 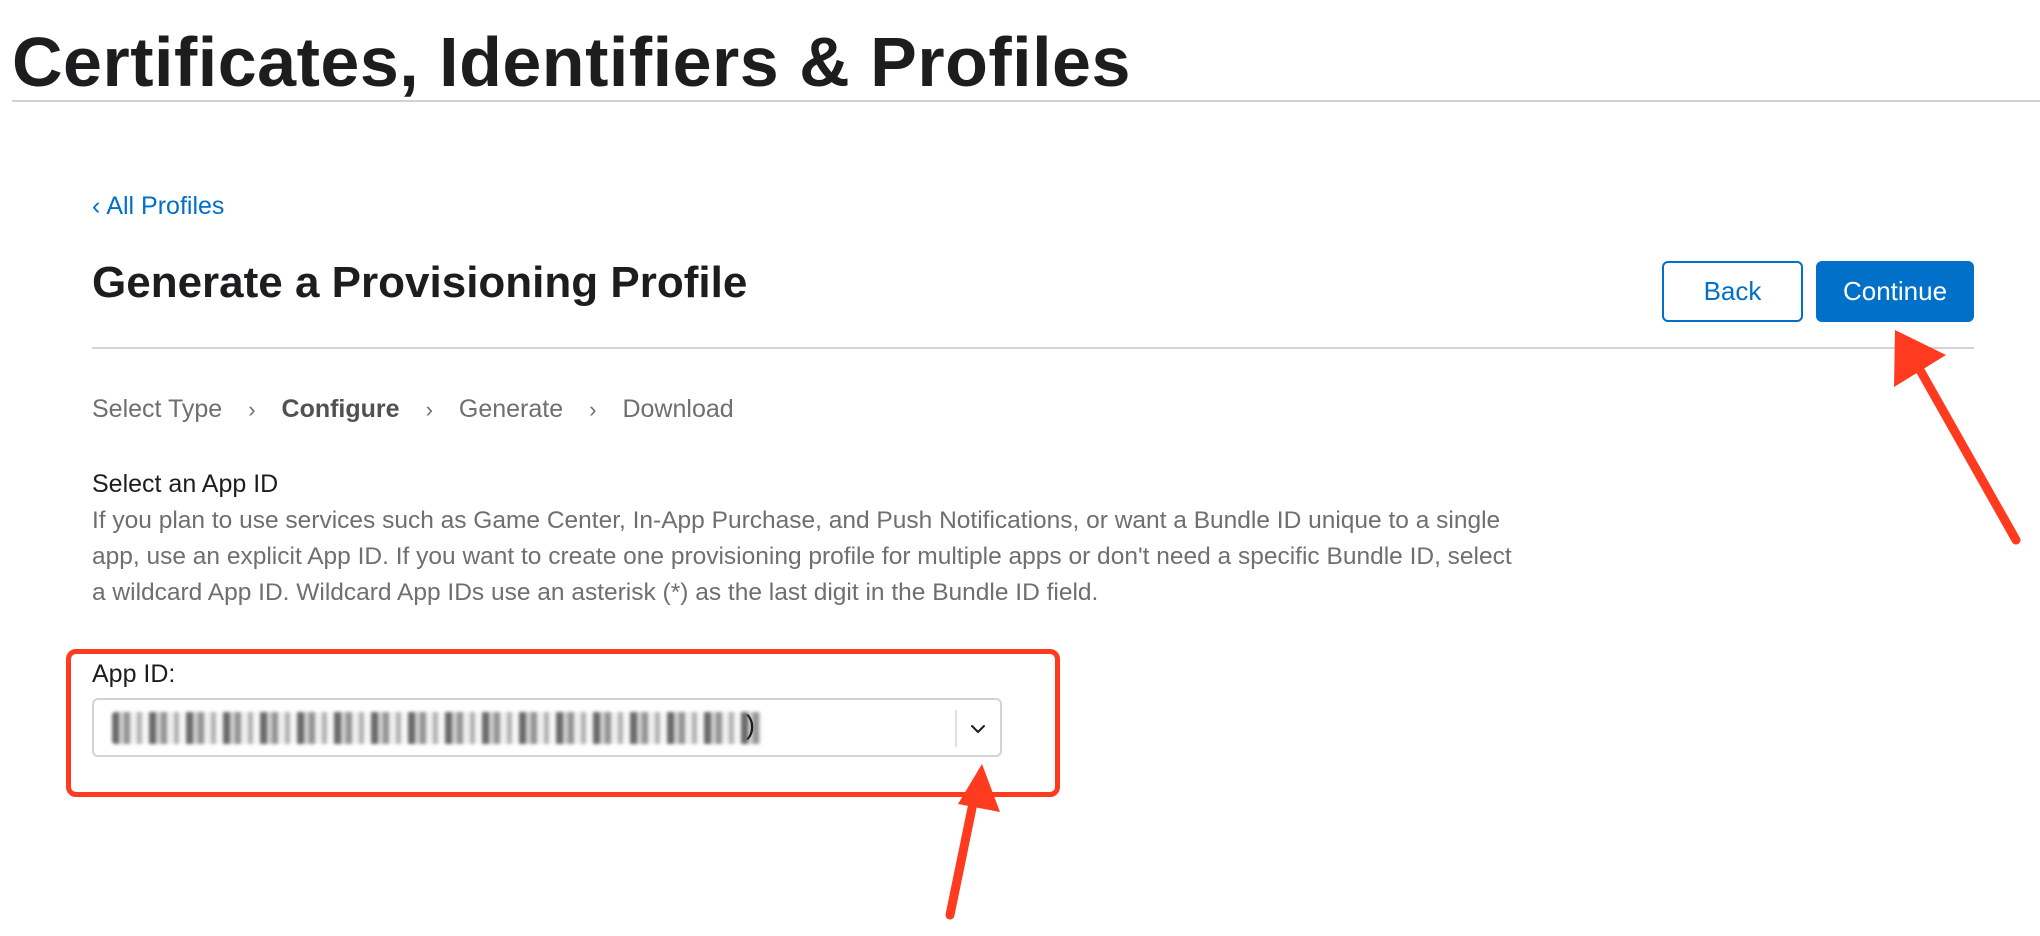 What do you see at coordinates (437, 728) in the screenshot?
I see `app-id-value-redacted` at bounding box center [437, 728].